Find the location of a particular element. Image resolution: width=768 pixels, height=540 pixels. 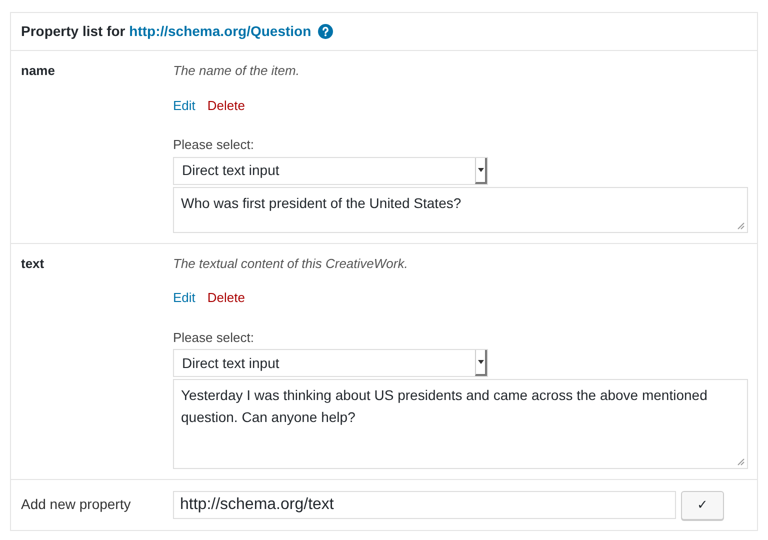

schema-link: http://schema.org/Question is located at coordinates (220, 31).